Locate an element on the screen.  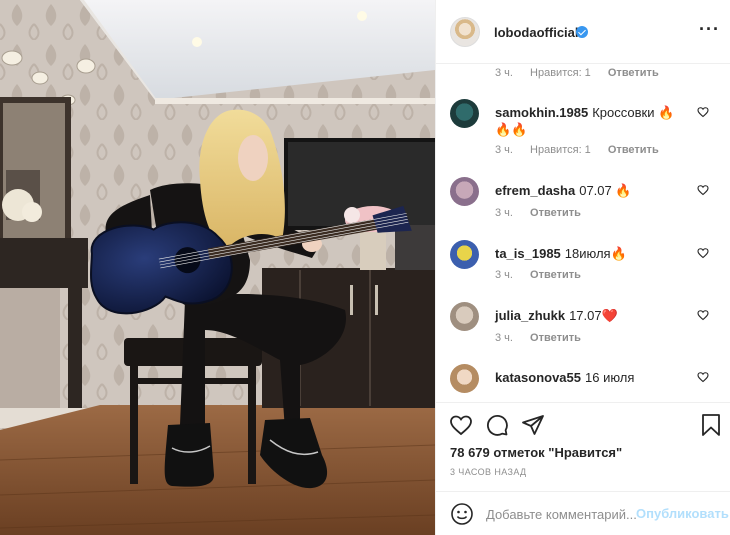
comment-body: ta_is_1985 18июля🔥 is located at coordinates (592, 253).